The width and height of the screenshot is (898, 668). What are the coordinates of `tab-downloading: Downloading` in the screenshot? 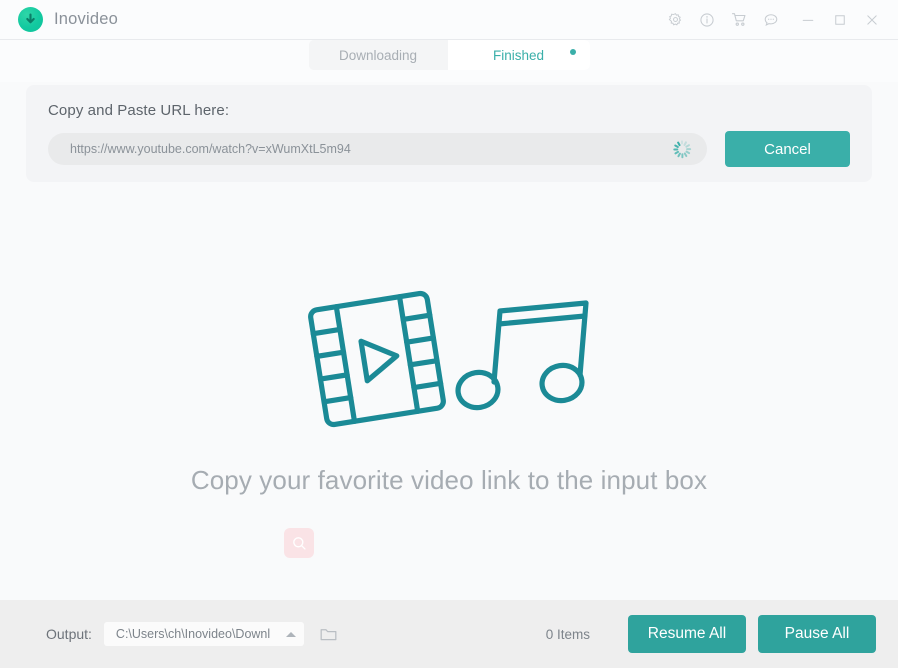 It's located at (378, 55).